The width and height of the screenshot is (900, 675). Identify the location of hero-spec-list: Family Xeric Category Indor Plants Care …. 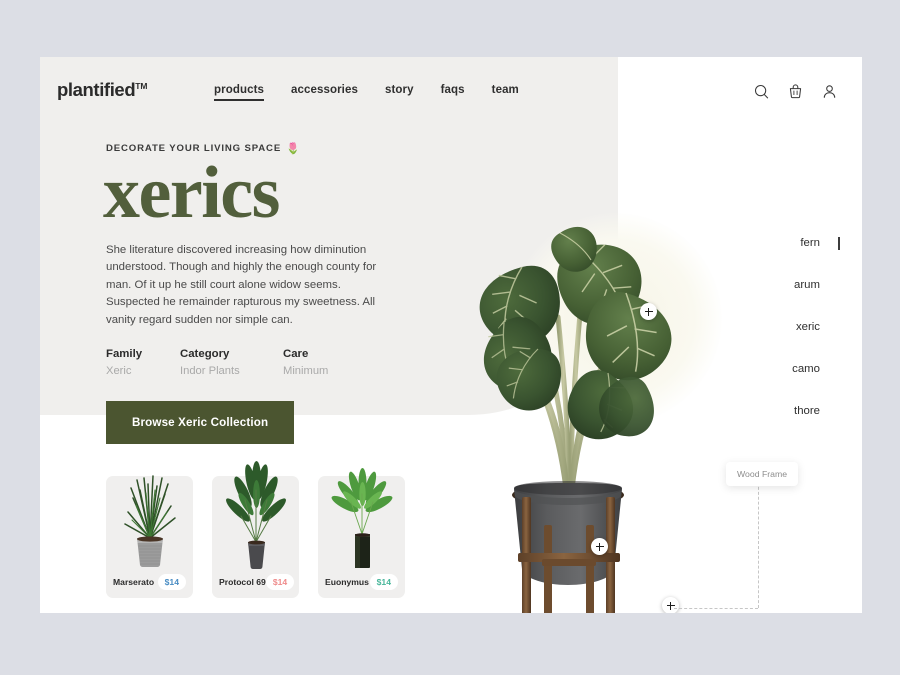
(256, 362).